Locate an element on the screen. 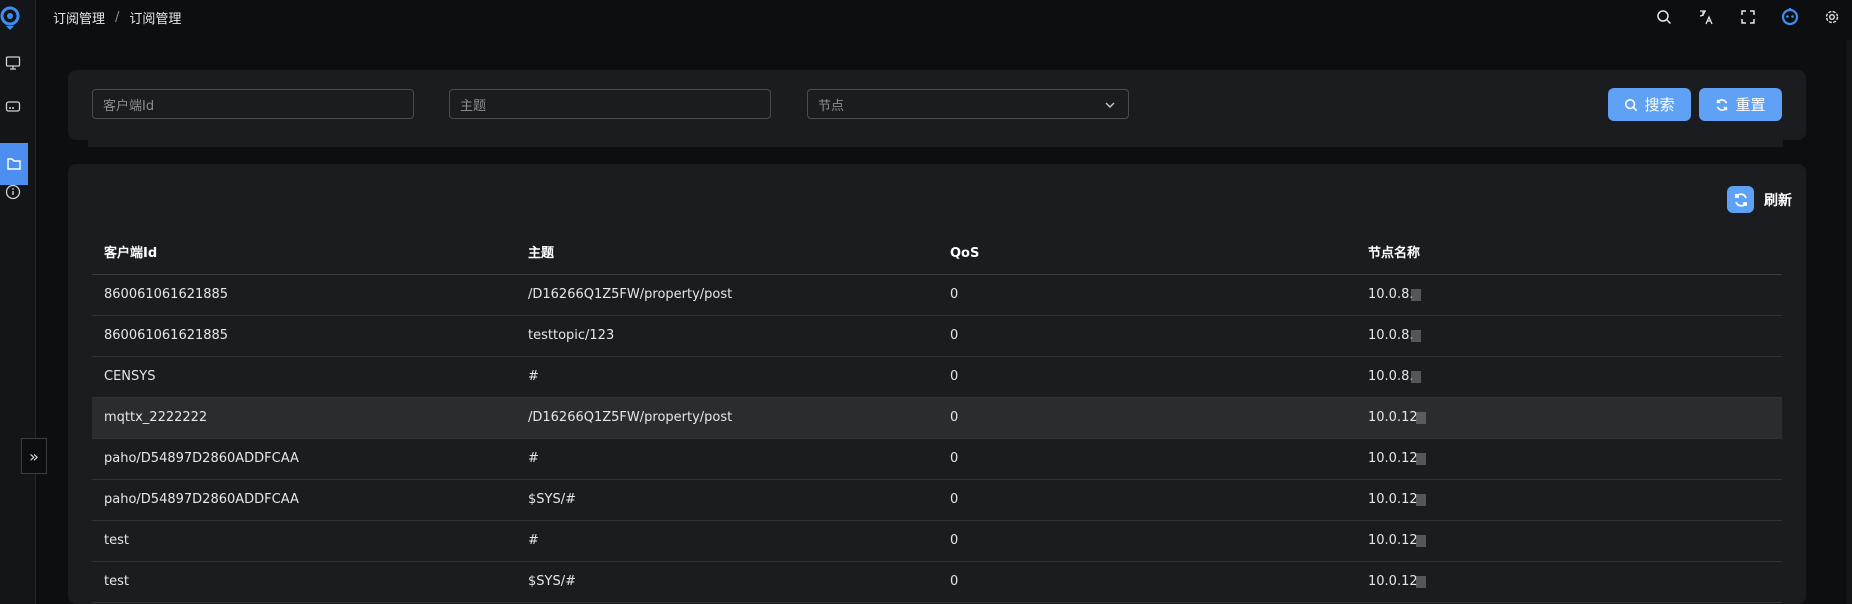  filter-panel: 客户端Id 主题 节点 搜索 重置 is located at coordinates (937, 105).